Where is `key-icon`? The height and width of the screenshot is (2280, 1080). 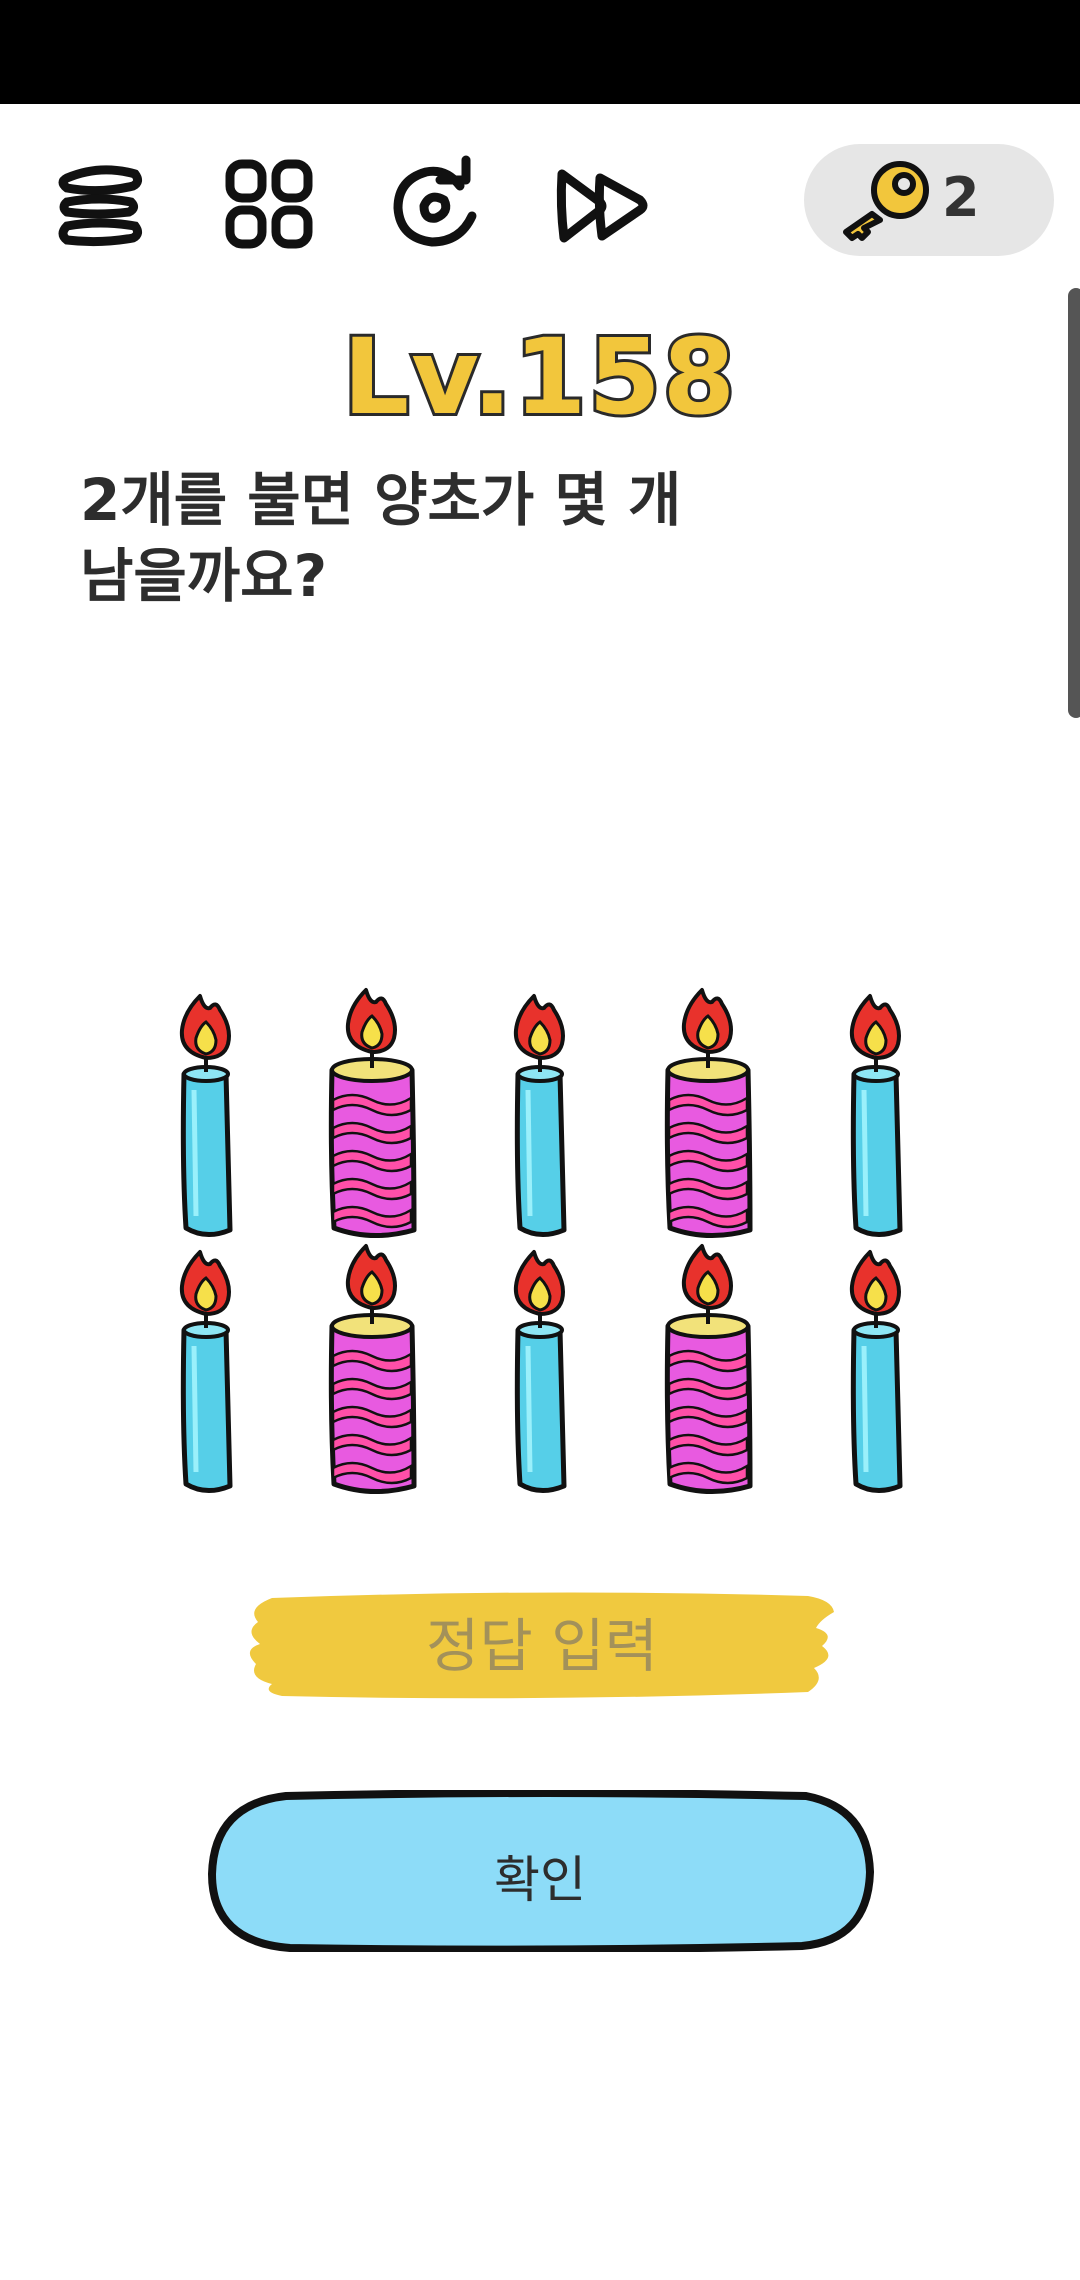 key-icon is located at coordinates (886, 201).